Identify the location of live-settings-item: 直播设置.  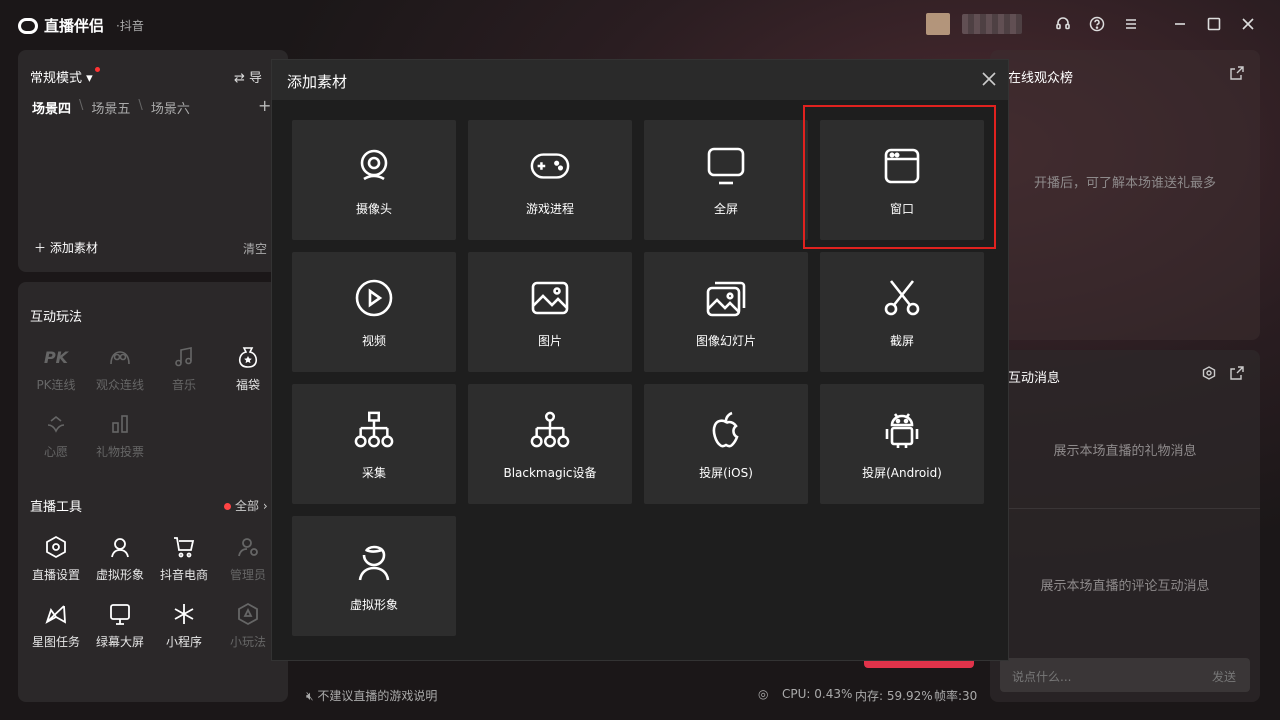
(56, 558).